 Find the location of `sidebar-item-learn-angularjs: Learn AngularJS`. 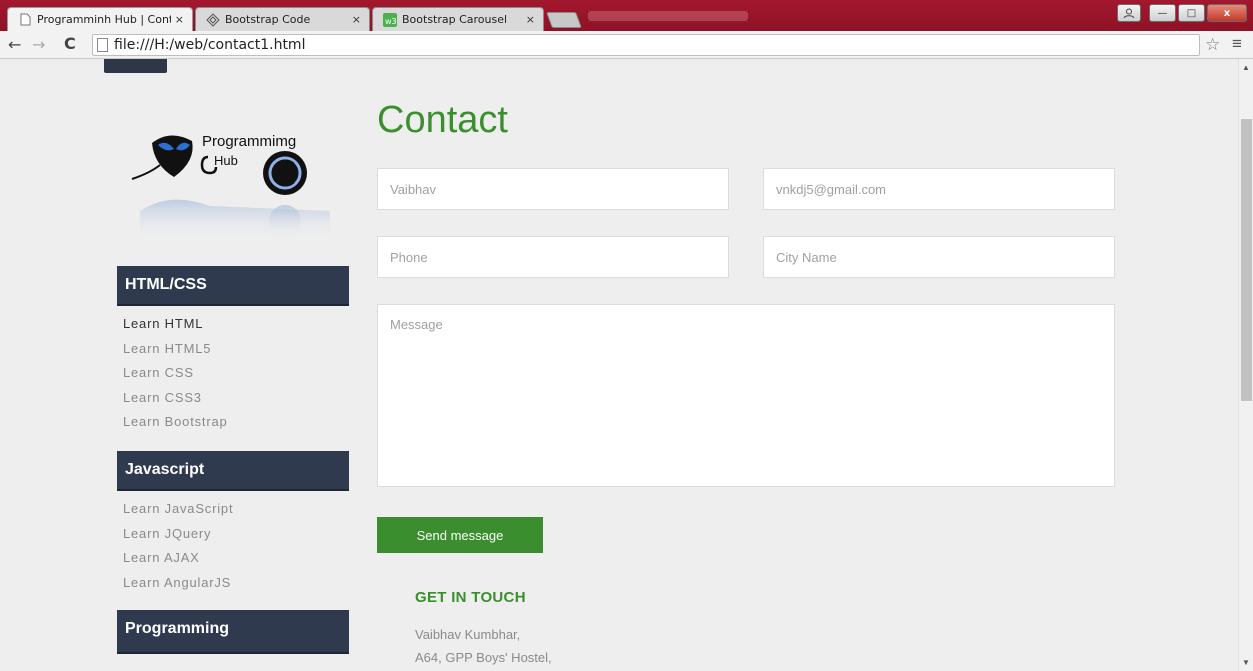

sidebar-item-learn-angularjs: Learn AngularJS is located at coordinates (233, 587).